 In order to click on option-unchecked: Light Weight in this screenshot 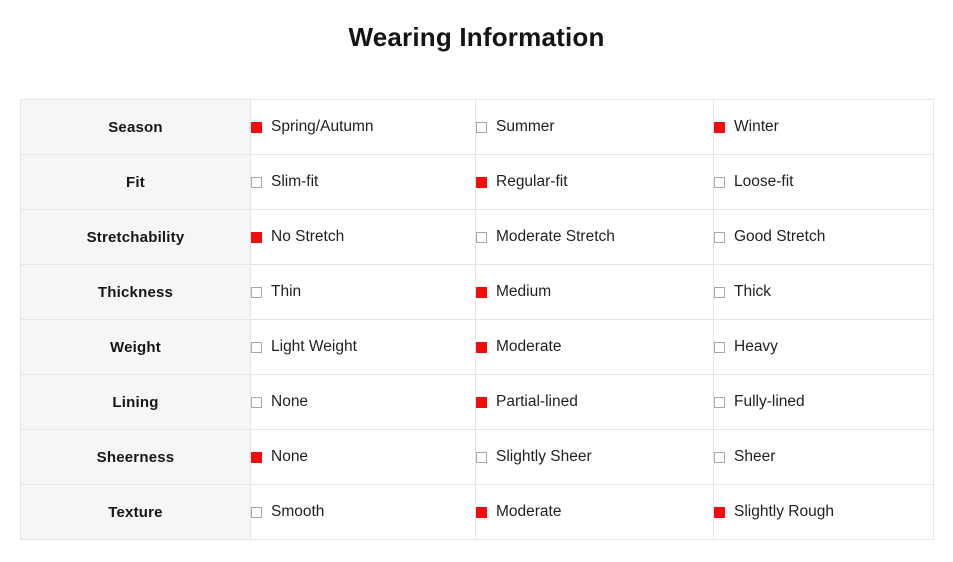, I will do `click(363, 347)`.